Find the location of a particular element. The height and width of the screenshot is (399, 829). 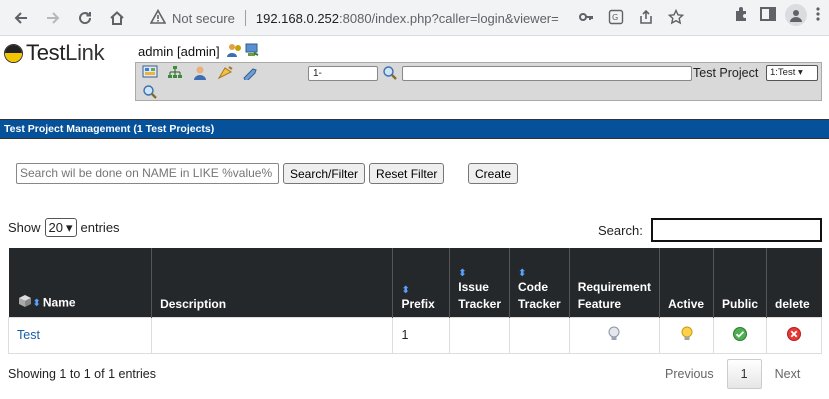

column-prefix: ⬍ Prefix is located at coordinates (421, 282).